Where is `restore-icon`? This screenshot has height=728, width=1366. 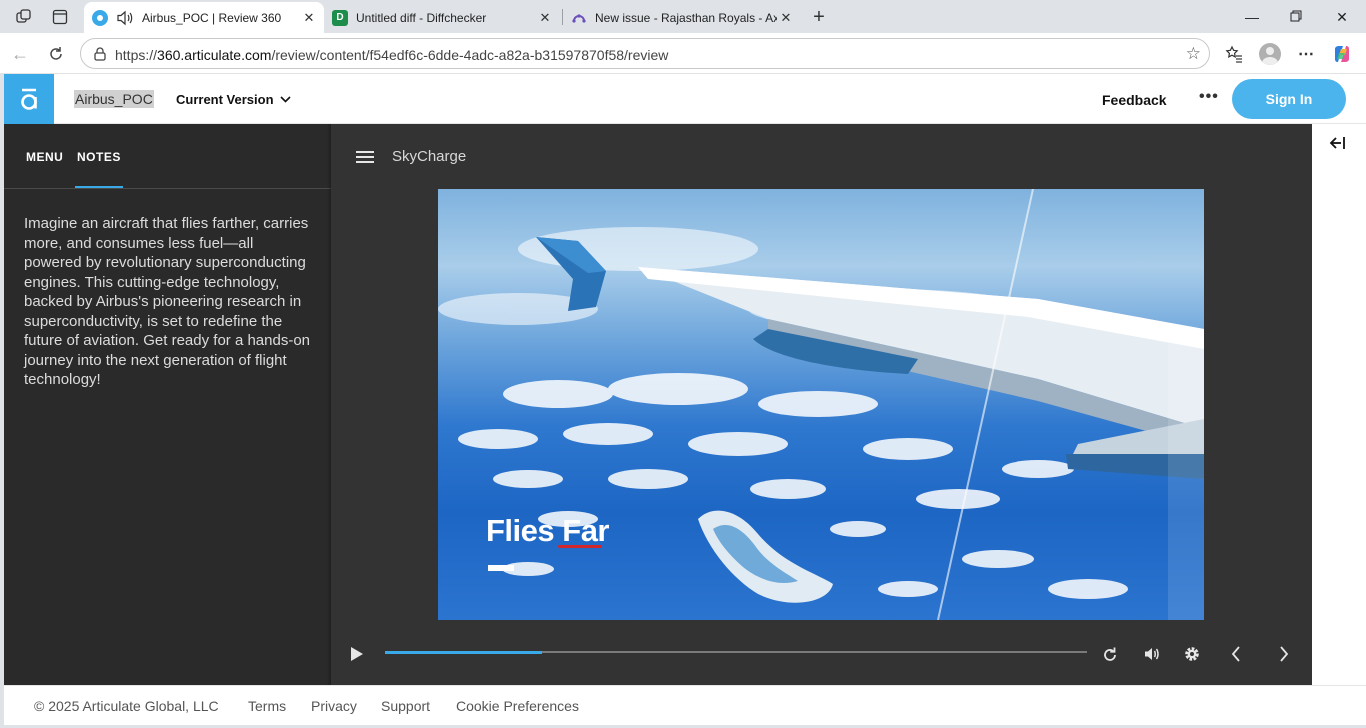
restore-icon is located at coordinates (1296, 17).